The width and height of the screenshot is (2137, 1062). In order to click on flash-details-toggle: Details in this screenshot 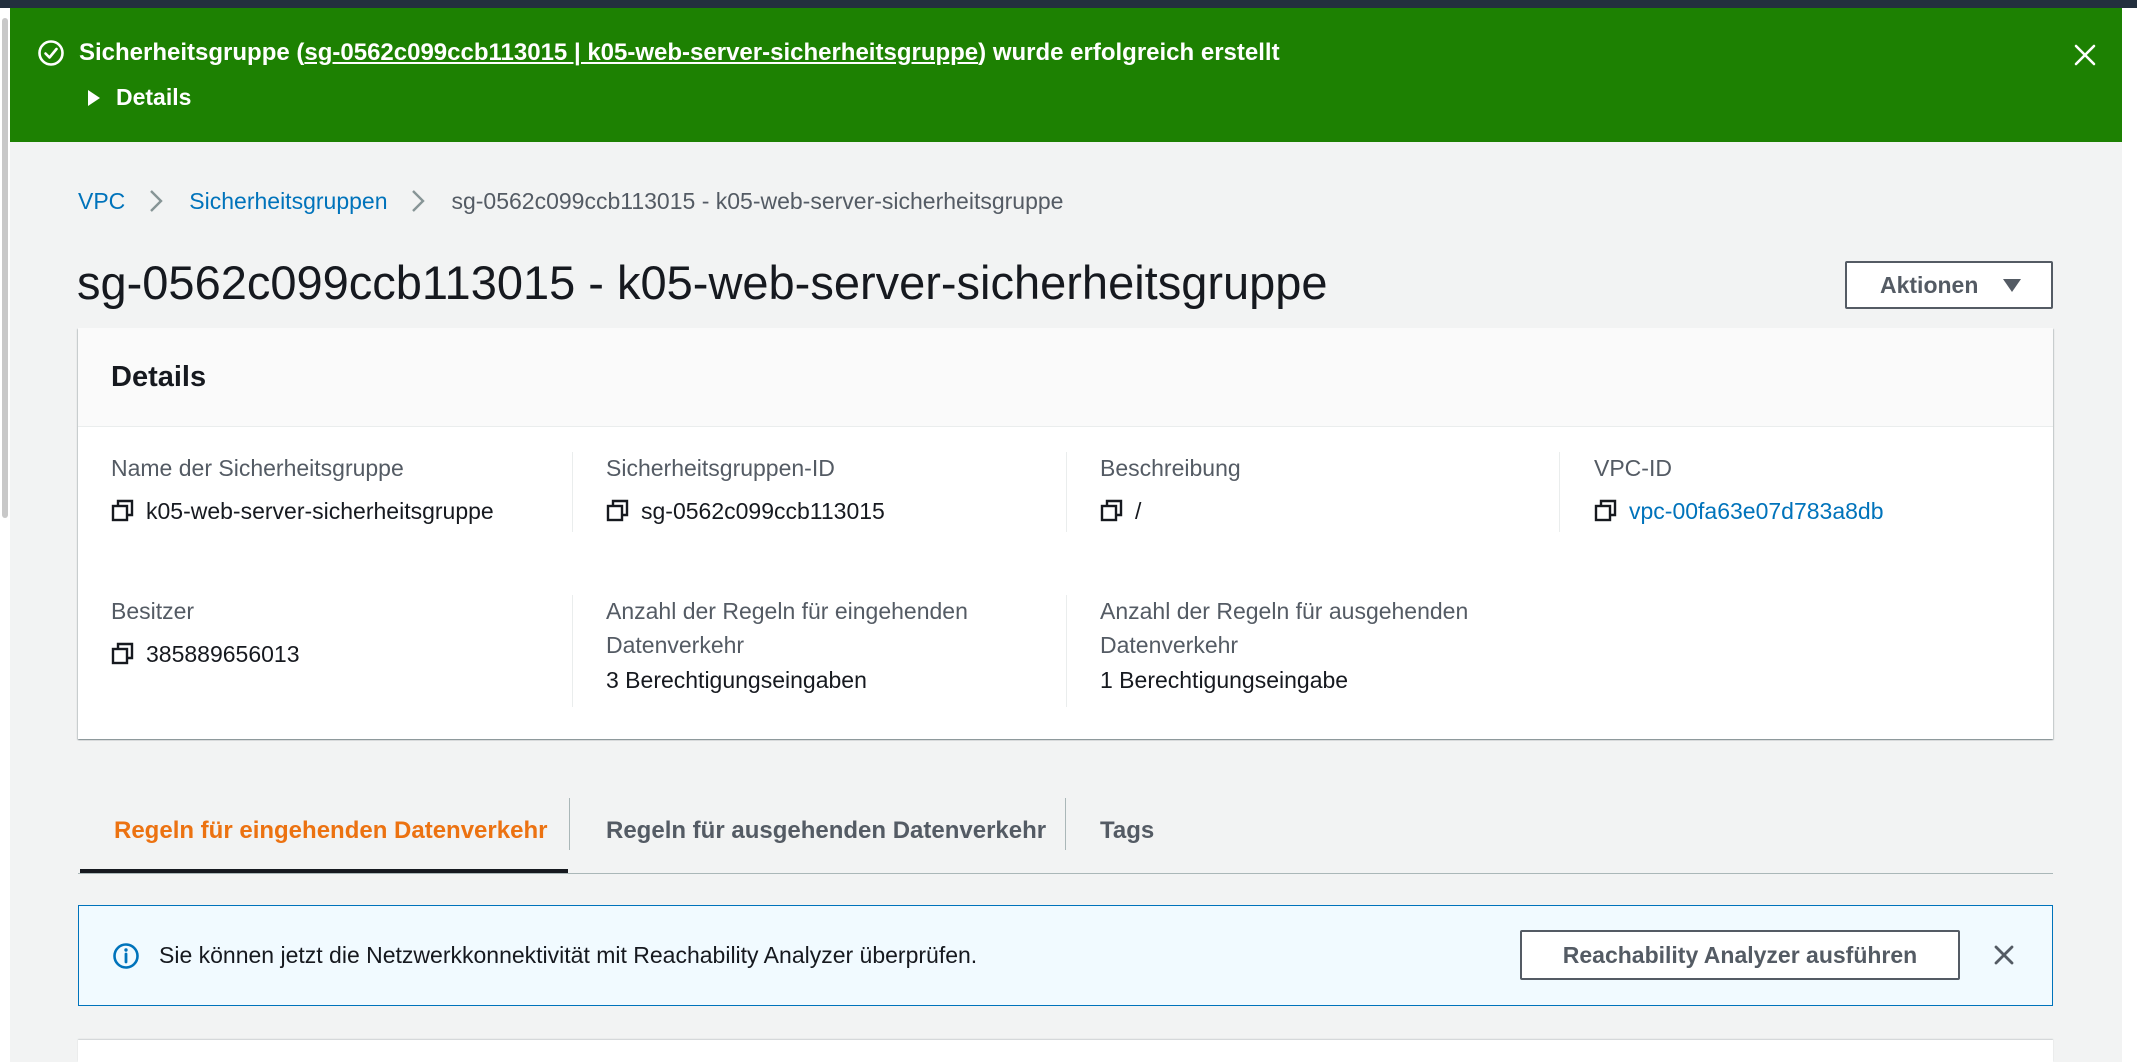, I will do `click(139, 97)`.